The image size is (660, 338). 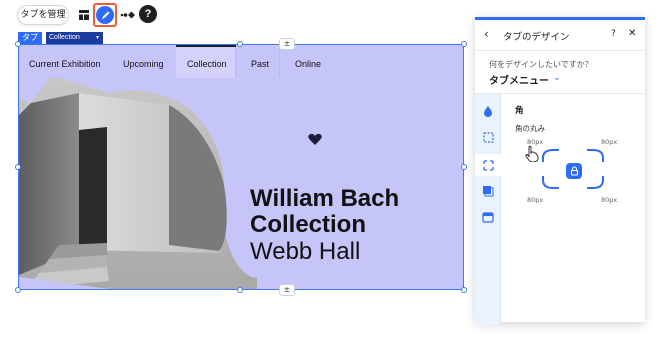 I want to click on stretch-top-icon: ±, so click(x=287, y=44).